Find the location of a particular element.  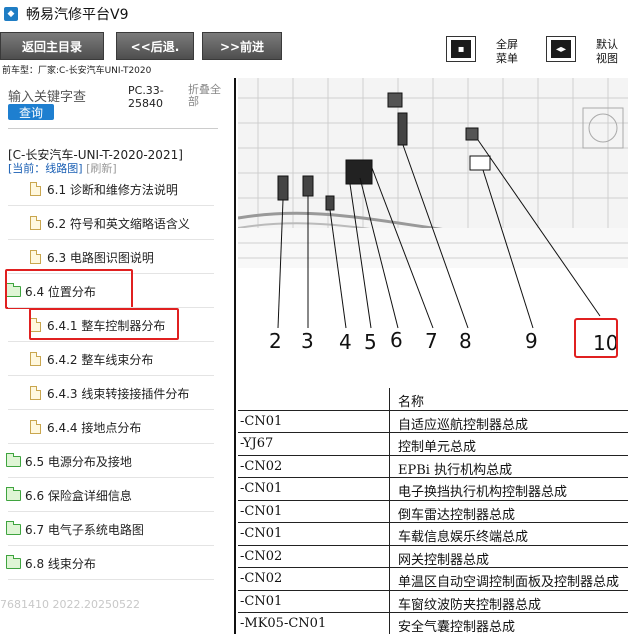

tree-item-6-4-4: 6.4.4 接地点分布 is located at coordinates (85, 427).